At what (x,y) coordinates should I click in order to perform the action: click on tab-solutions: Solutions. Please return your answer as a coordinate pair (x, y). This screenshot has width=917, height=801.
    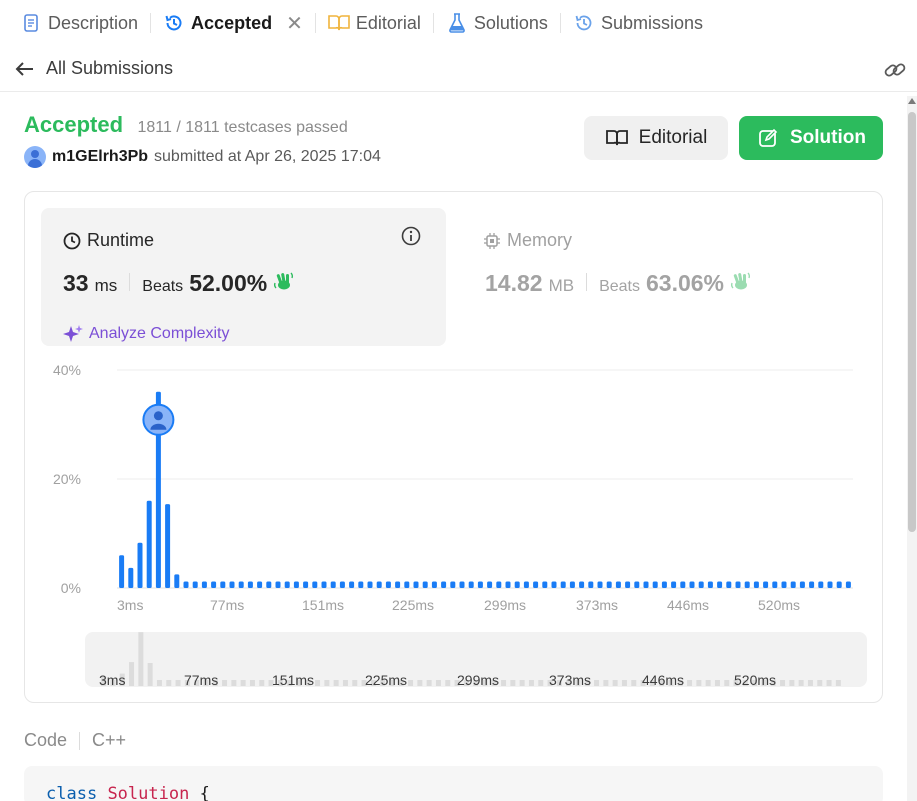
    Looking at the image, I should click on (502, 23).